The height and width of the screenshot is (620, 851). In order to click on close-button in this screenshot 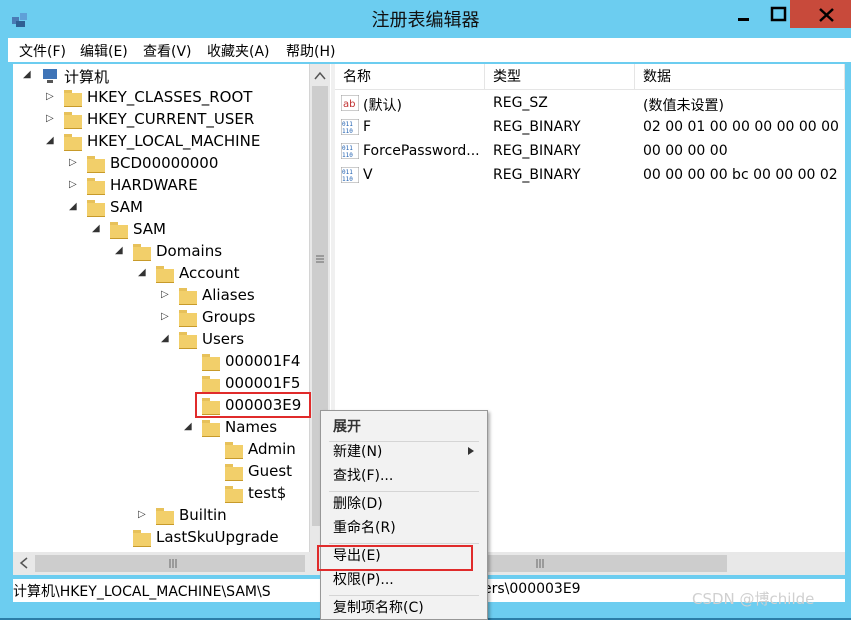, I will do `click(820, 14)`.